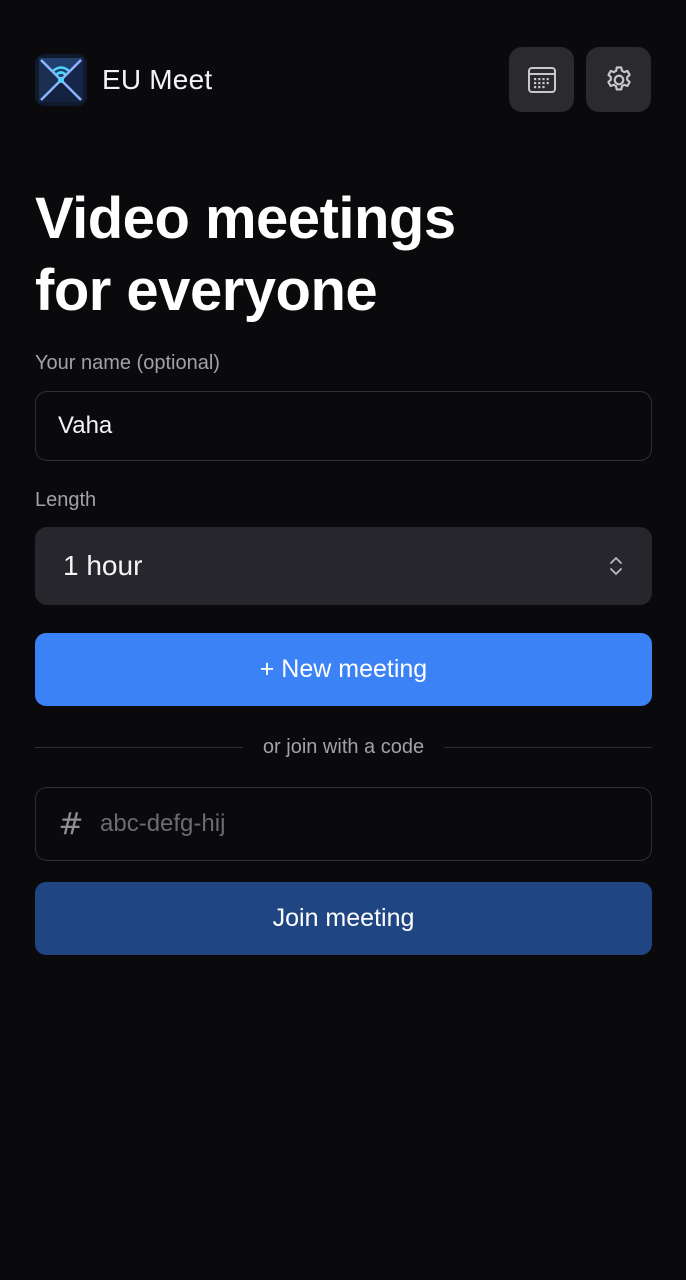 The height and width of the screenshot is (1280, 686). What do you see at coordinates (548, 747) in the screenshot?
I see `divider-line-right` at bounding box center [548, 747].